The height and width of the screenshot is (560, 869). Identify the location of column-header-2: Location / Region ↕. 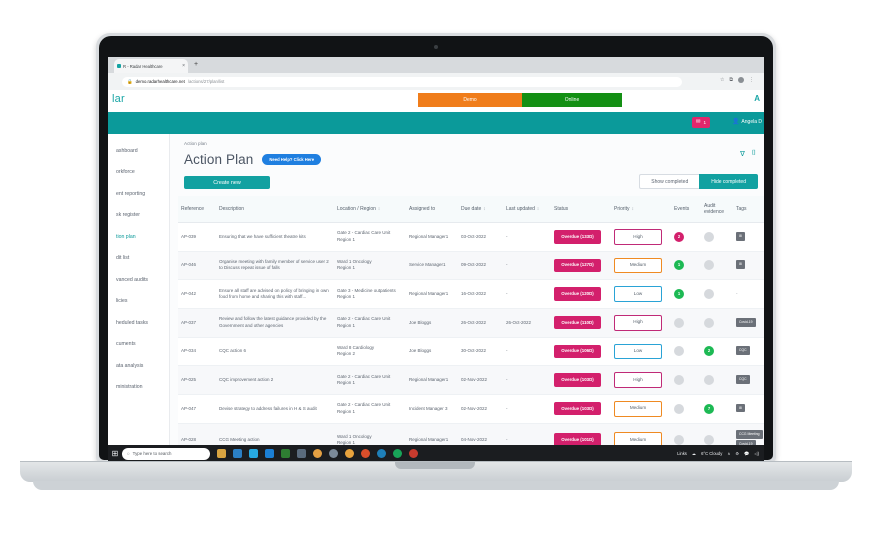
(370, 209).